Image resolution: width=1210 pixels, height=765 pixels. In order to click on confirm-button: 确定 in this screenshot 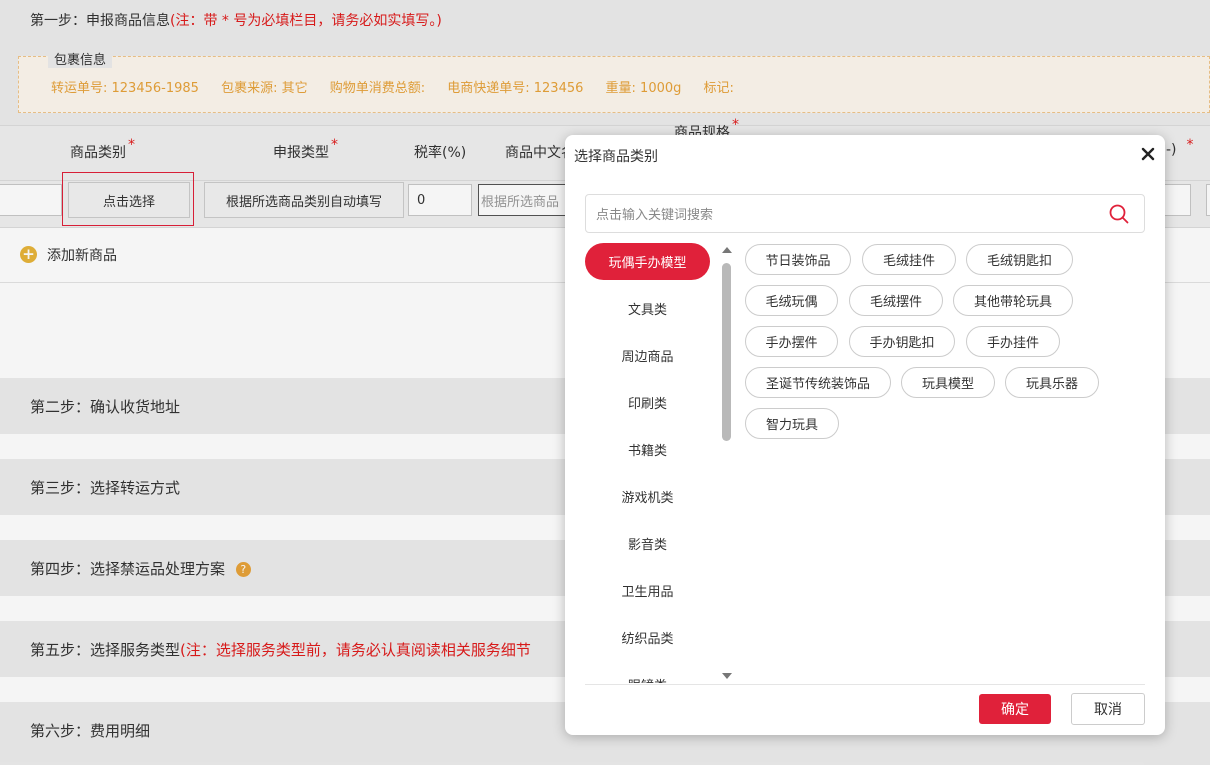, I will do `click(1015, 709)`.